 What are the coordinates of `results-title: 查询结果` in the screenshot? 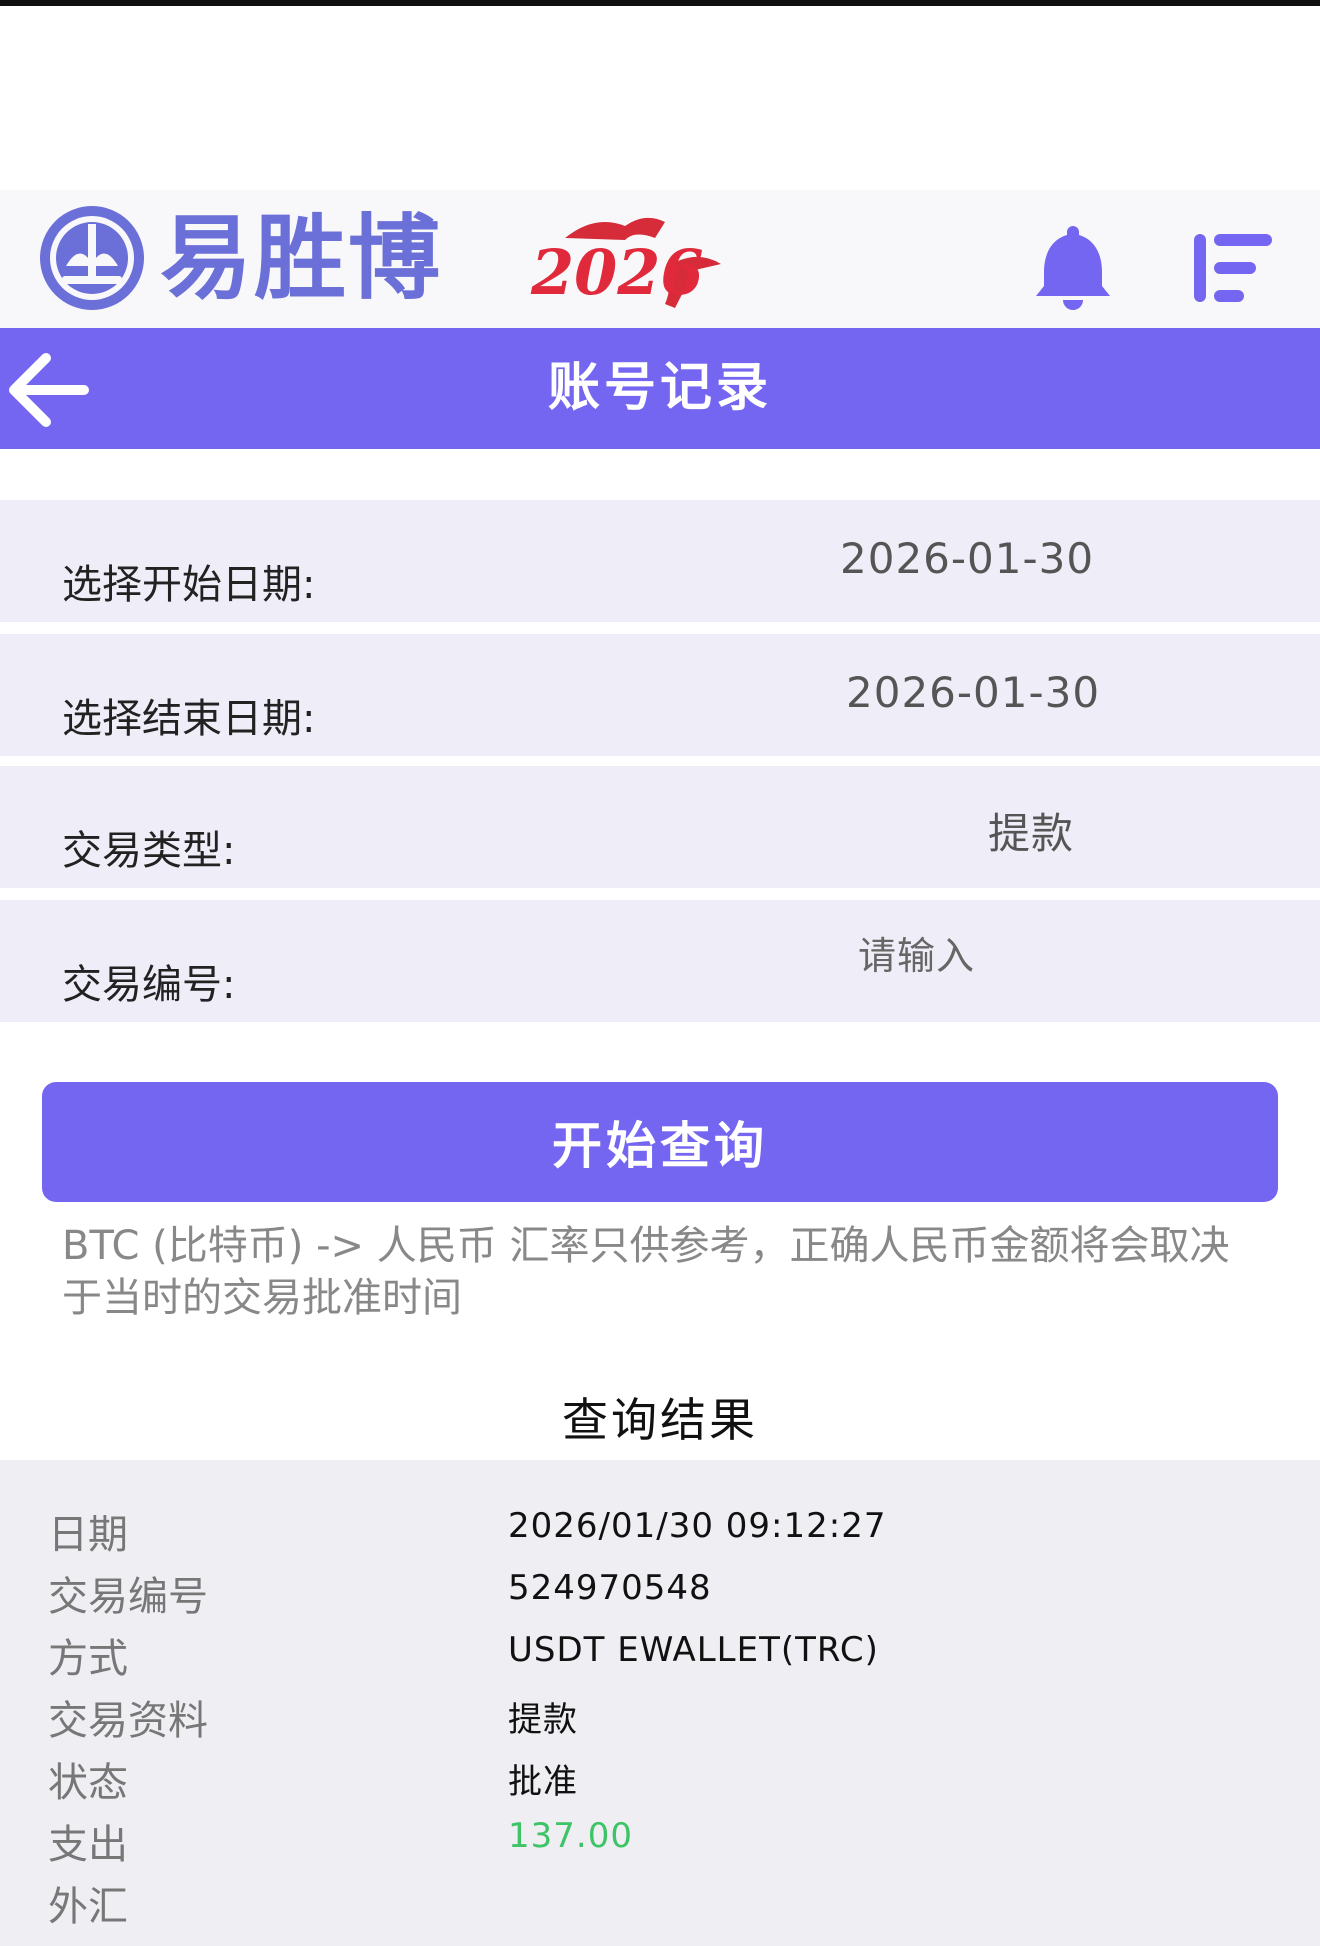 It's located at (660, 1420).